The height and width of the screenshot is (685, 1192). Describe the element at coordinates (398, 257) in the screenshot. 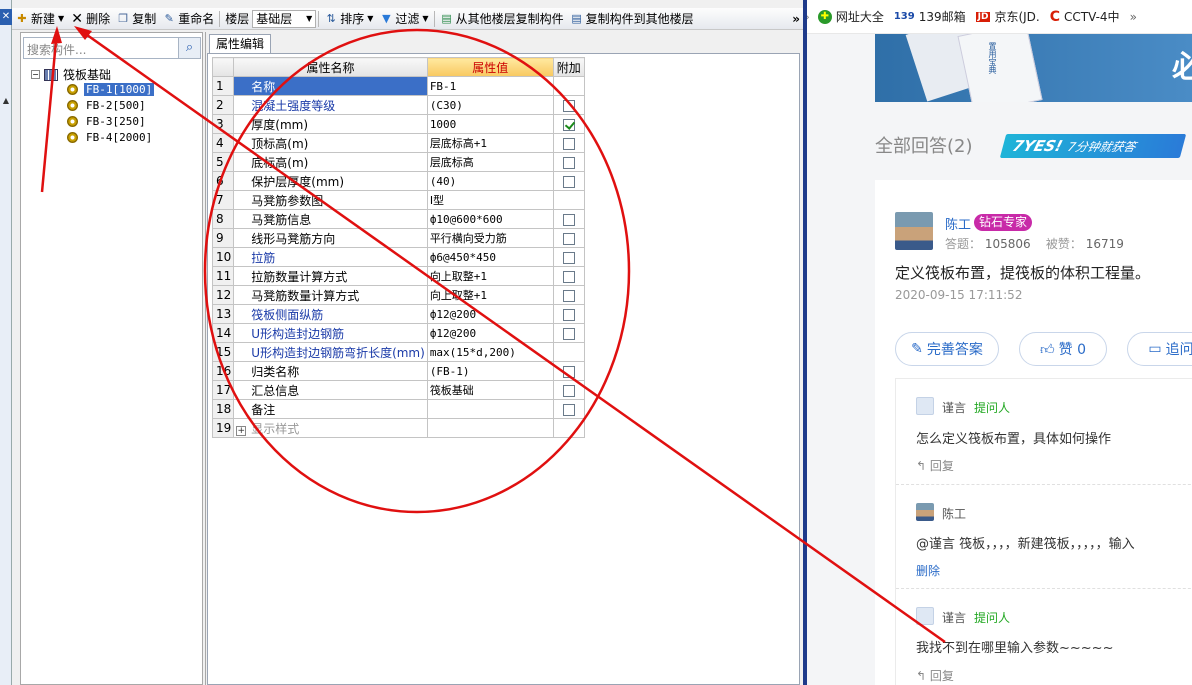

I see `property-row: 10 拉筋 ф6@450*450` at that location.